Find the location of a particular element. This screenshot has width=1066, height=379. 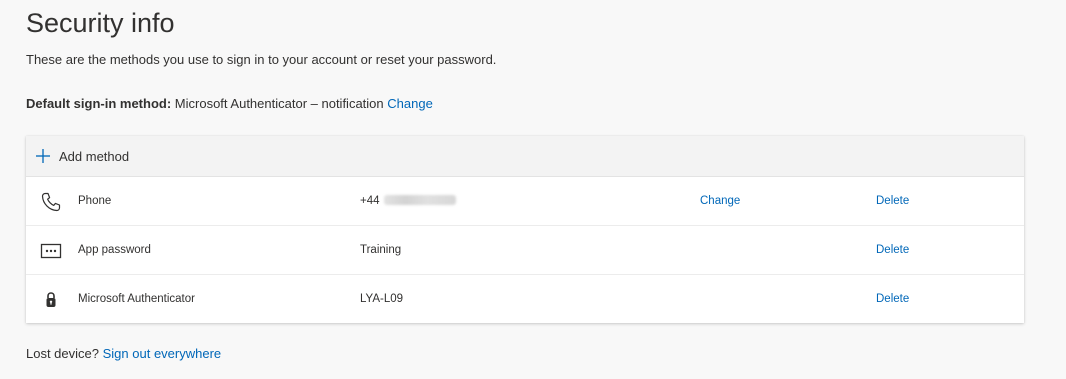

lock-icon is located at coordinates (51, 300).